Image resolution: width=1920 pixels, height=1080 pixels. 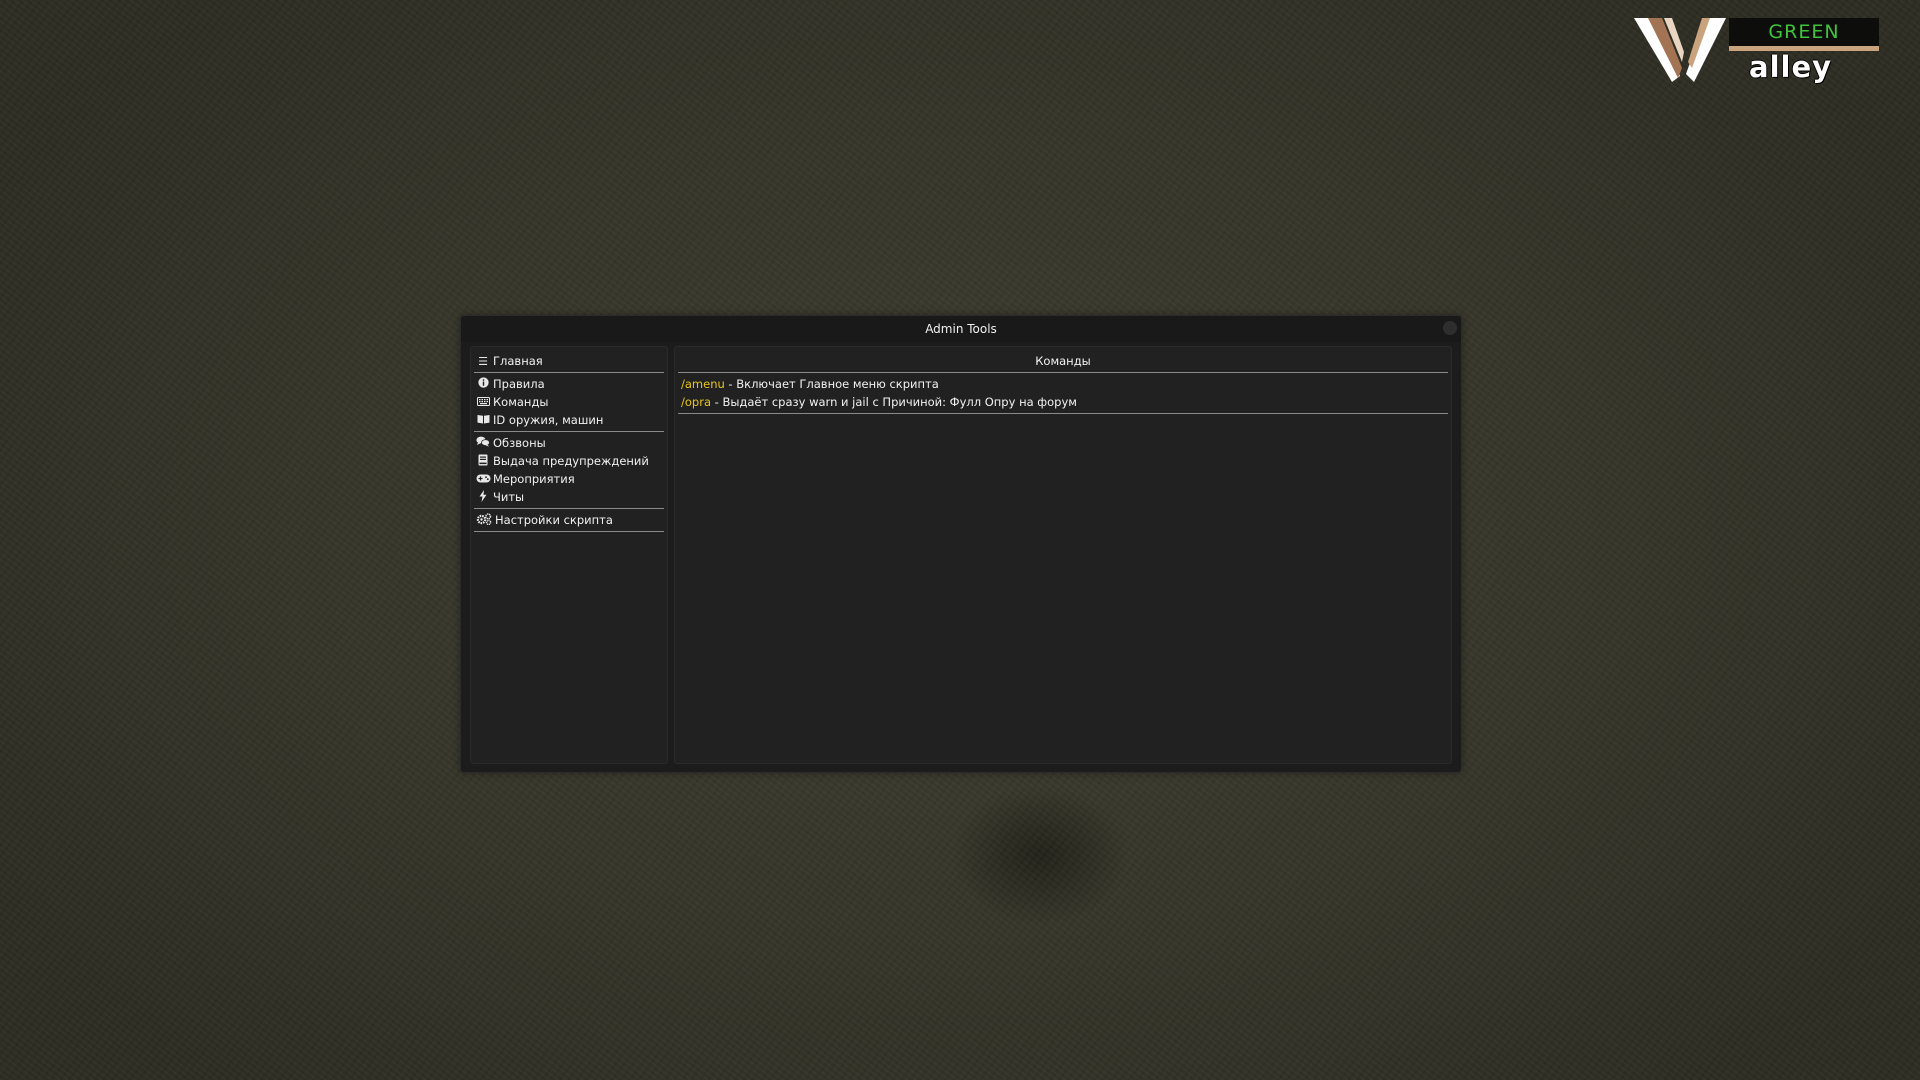 What do you see at coordinates (1063, 361) in the screenshot?
I see `content-header: Команды` at bounding box center [1063, 361].